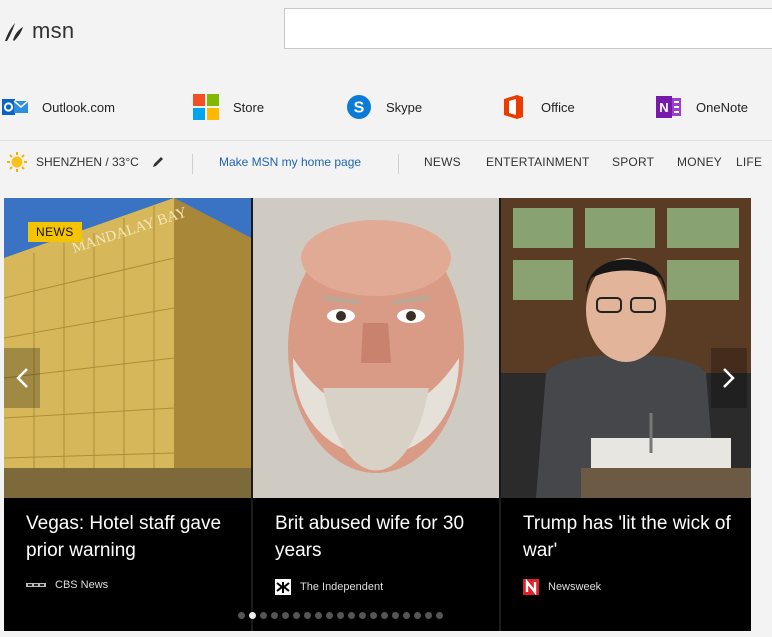 The width and height of the screenshot is (772, 637). What do you see at coordinates (14, 32) in the screenshot?
I see `msn-butterfly-icon` at bounding box center [14, 32].